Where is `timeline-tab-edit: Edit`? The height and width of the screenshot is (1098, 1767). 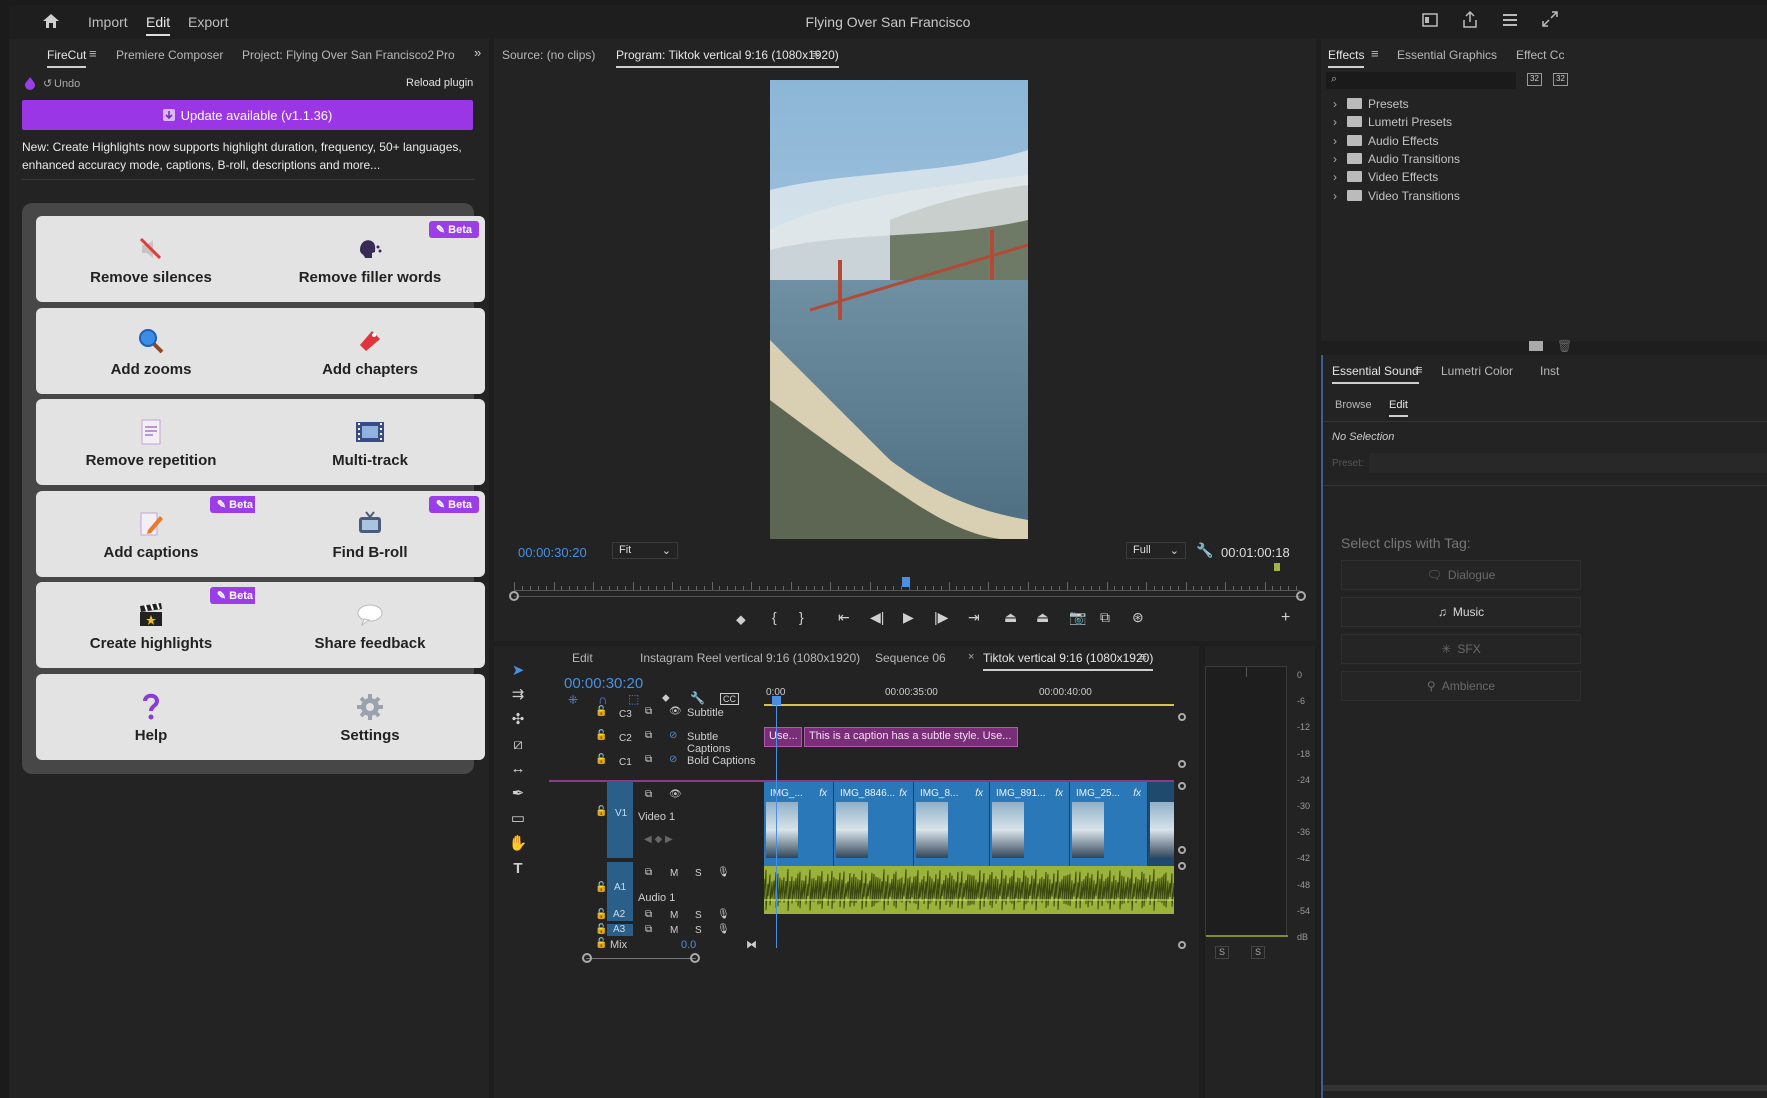
timeline-tab-edit: Edit is located at coordinates (582, 658).